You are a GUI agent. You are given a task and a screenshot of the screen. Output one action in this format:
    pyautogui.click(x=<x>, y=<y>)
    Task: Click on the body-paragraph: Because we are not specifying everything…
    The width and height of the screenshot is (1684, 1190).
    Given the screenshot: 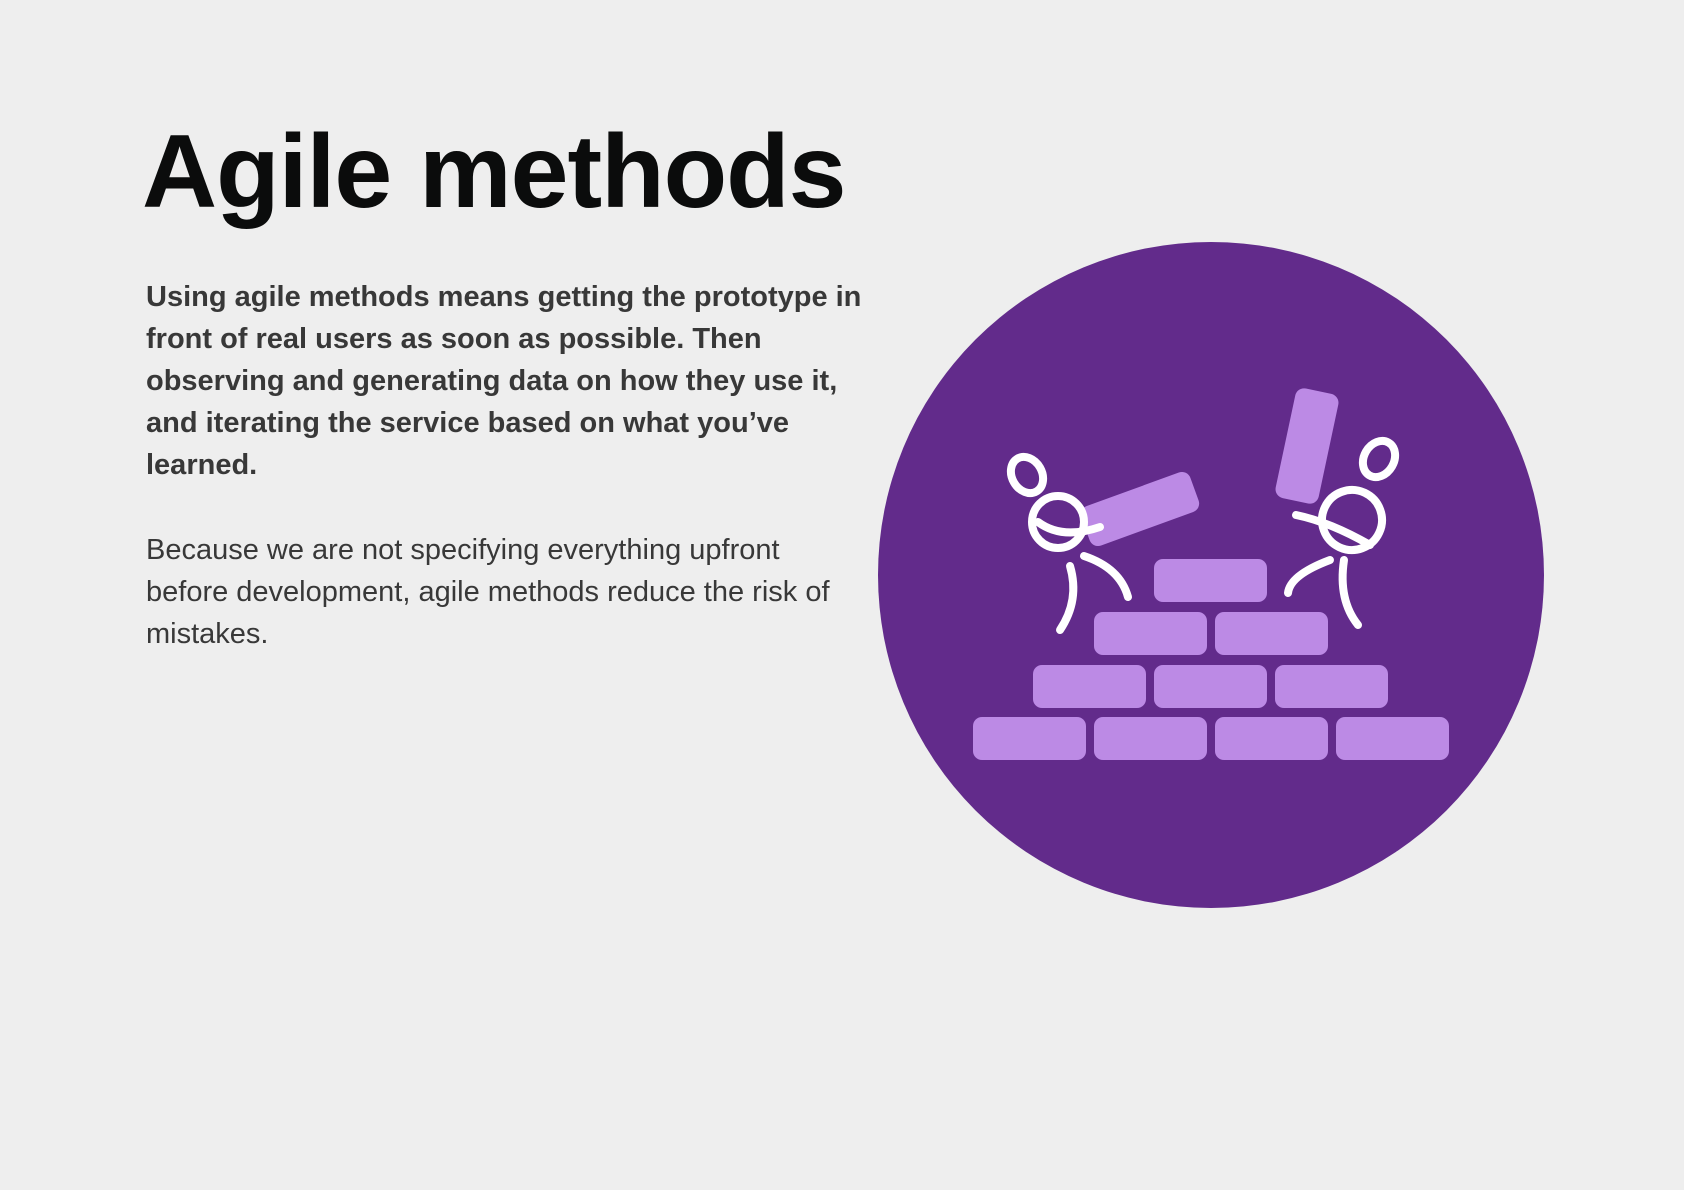 What is the action you would take?
    pyautogui.click(x=488, y=592)
    